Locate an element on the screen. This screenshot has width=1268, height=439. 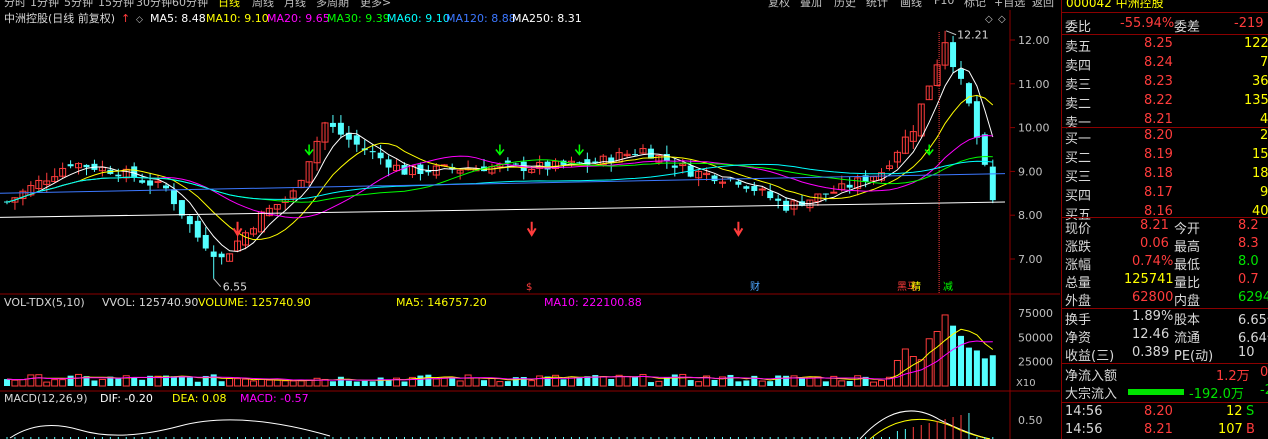
weicha-value: -219 is located at coordinates (1249, 23).